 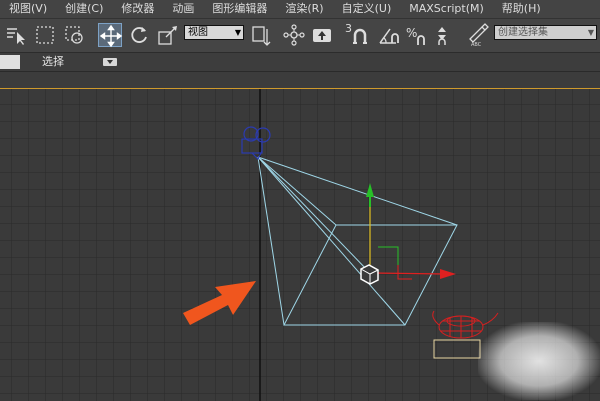 I want to click on menu-modifiers: 修改器, so click(x=137, y=9).